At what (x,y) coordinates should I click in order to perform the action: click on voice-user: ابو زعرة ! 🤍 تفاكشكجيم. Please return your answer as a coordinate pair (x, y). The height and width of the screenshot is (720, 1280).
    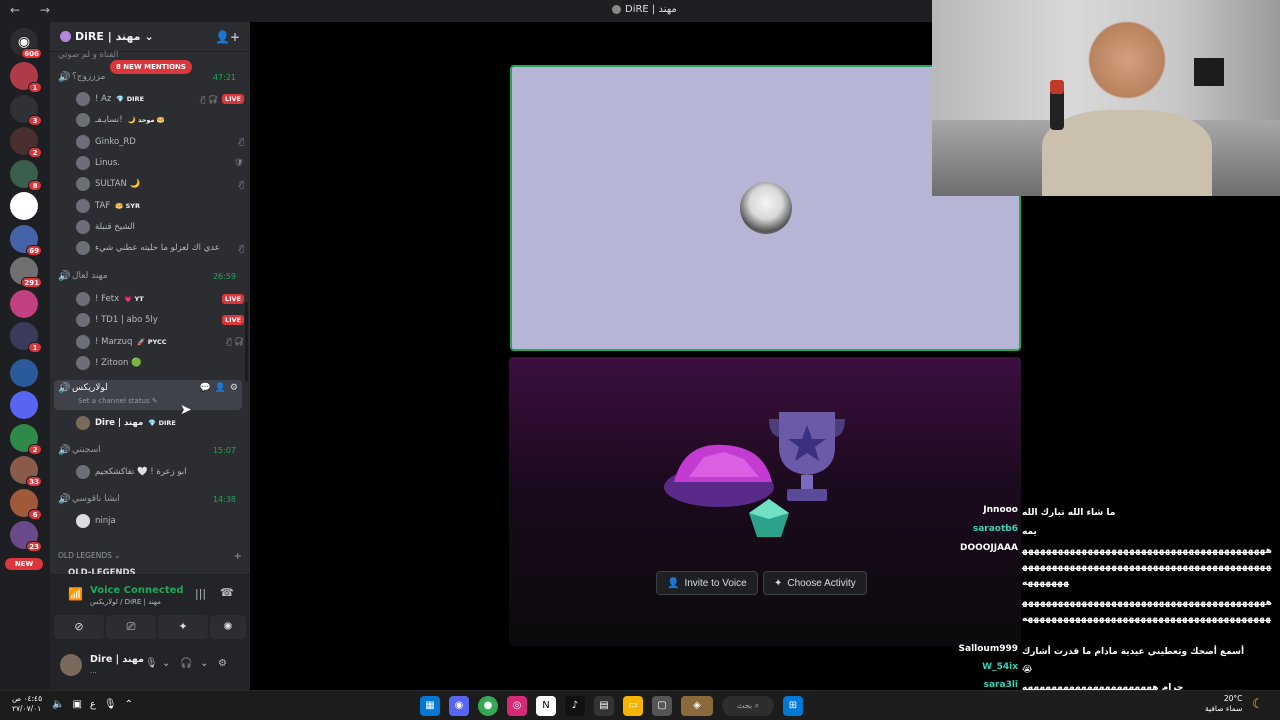
    Looking at the image, I should click on (160, 472).